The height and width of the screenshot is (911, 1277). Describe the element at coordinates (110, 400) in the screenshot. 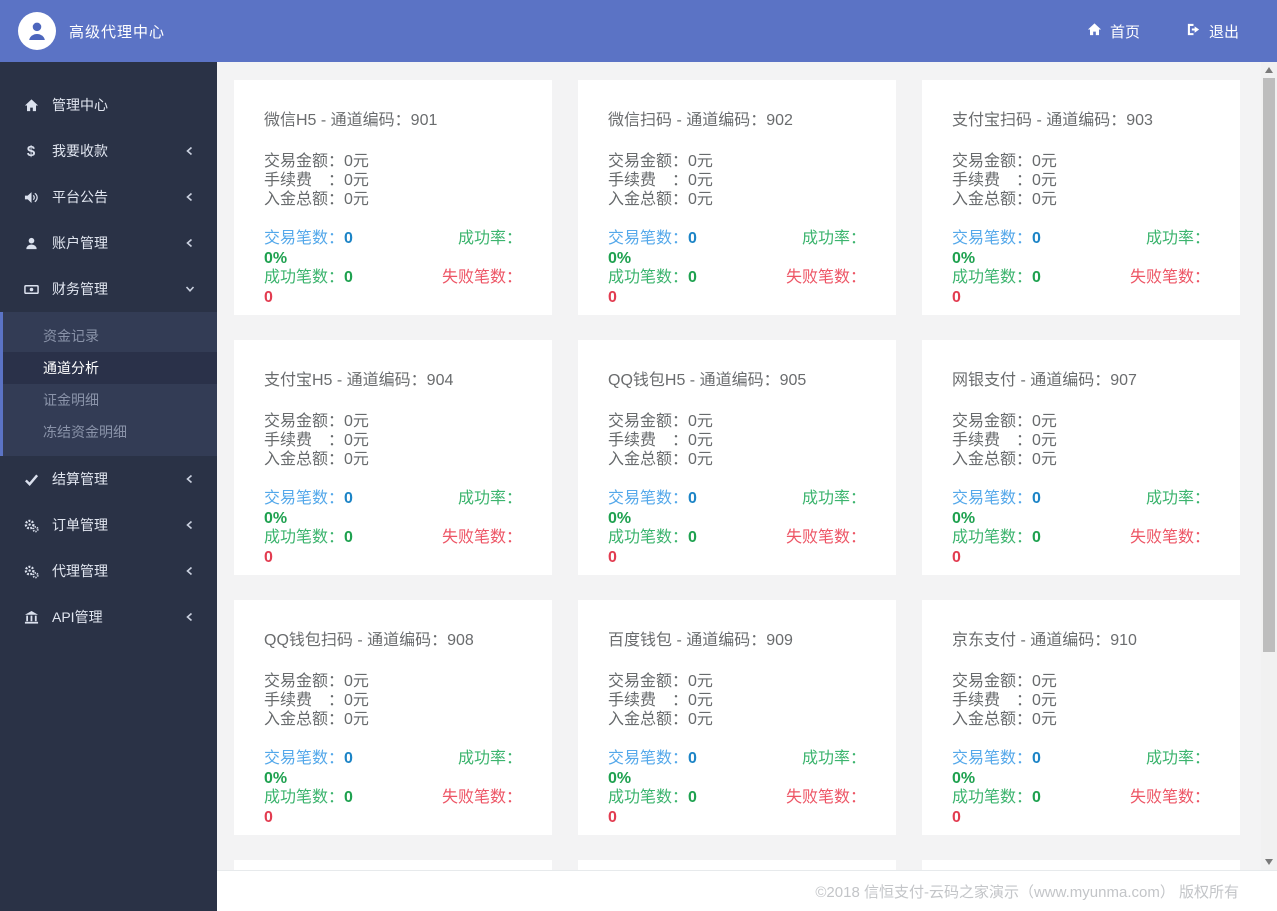

I see `submenu-item-deposit-details: 证金明细` at that location.